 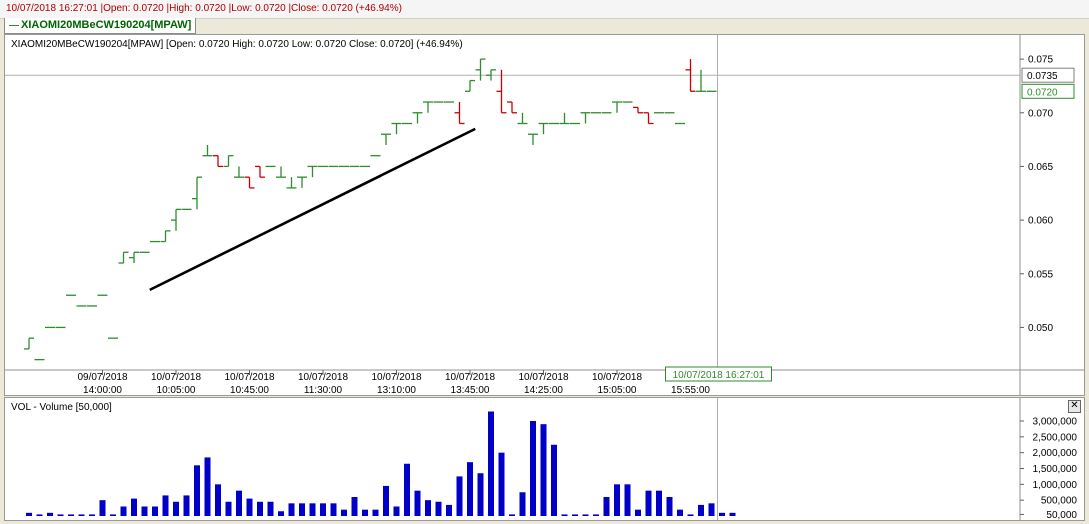 I want to click on legend-tab: XIAOMI20MBeCW190204[MPAW], so click(x=100, y=26).